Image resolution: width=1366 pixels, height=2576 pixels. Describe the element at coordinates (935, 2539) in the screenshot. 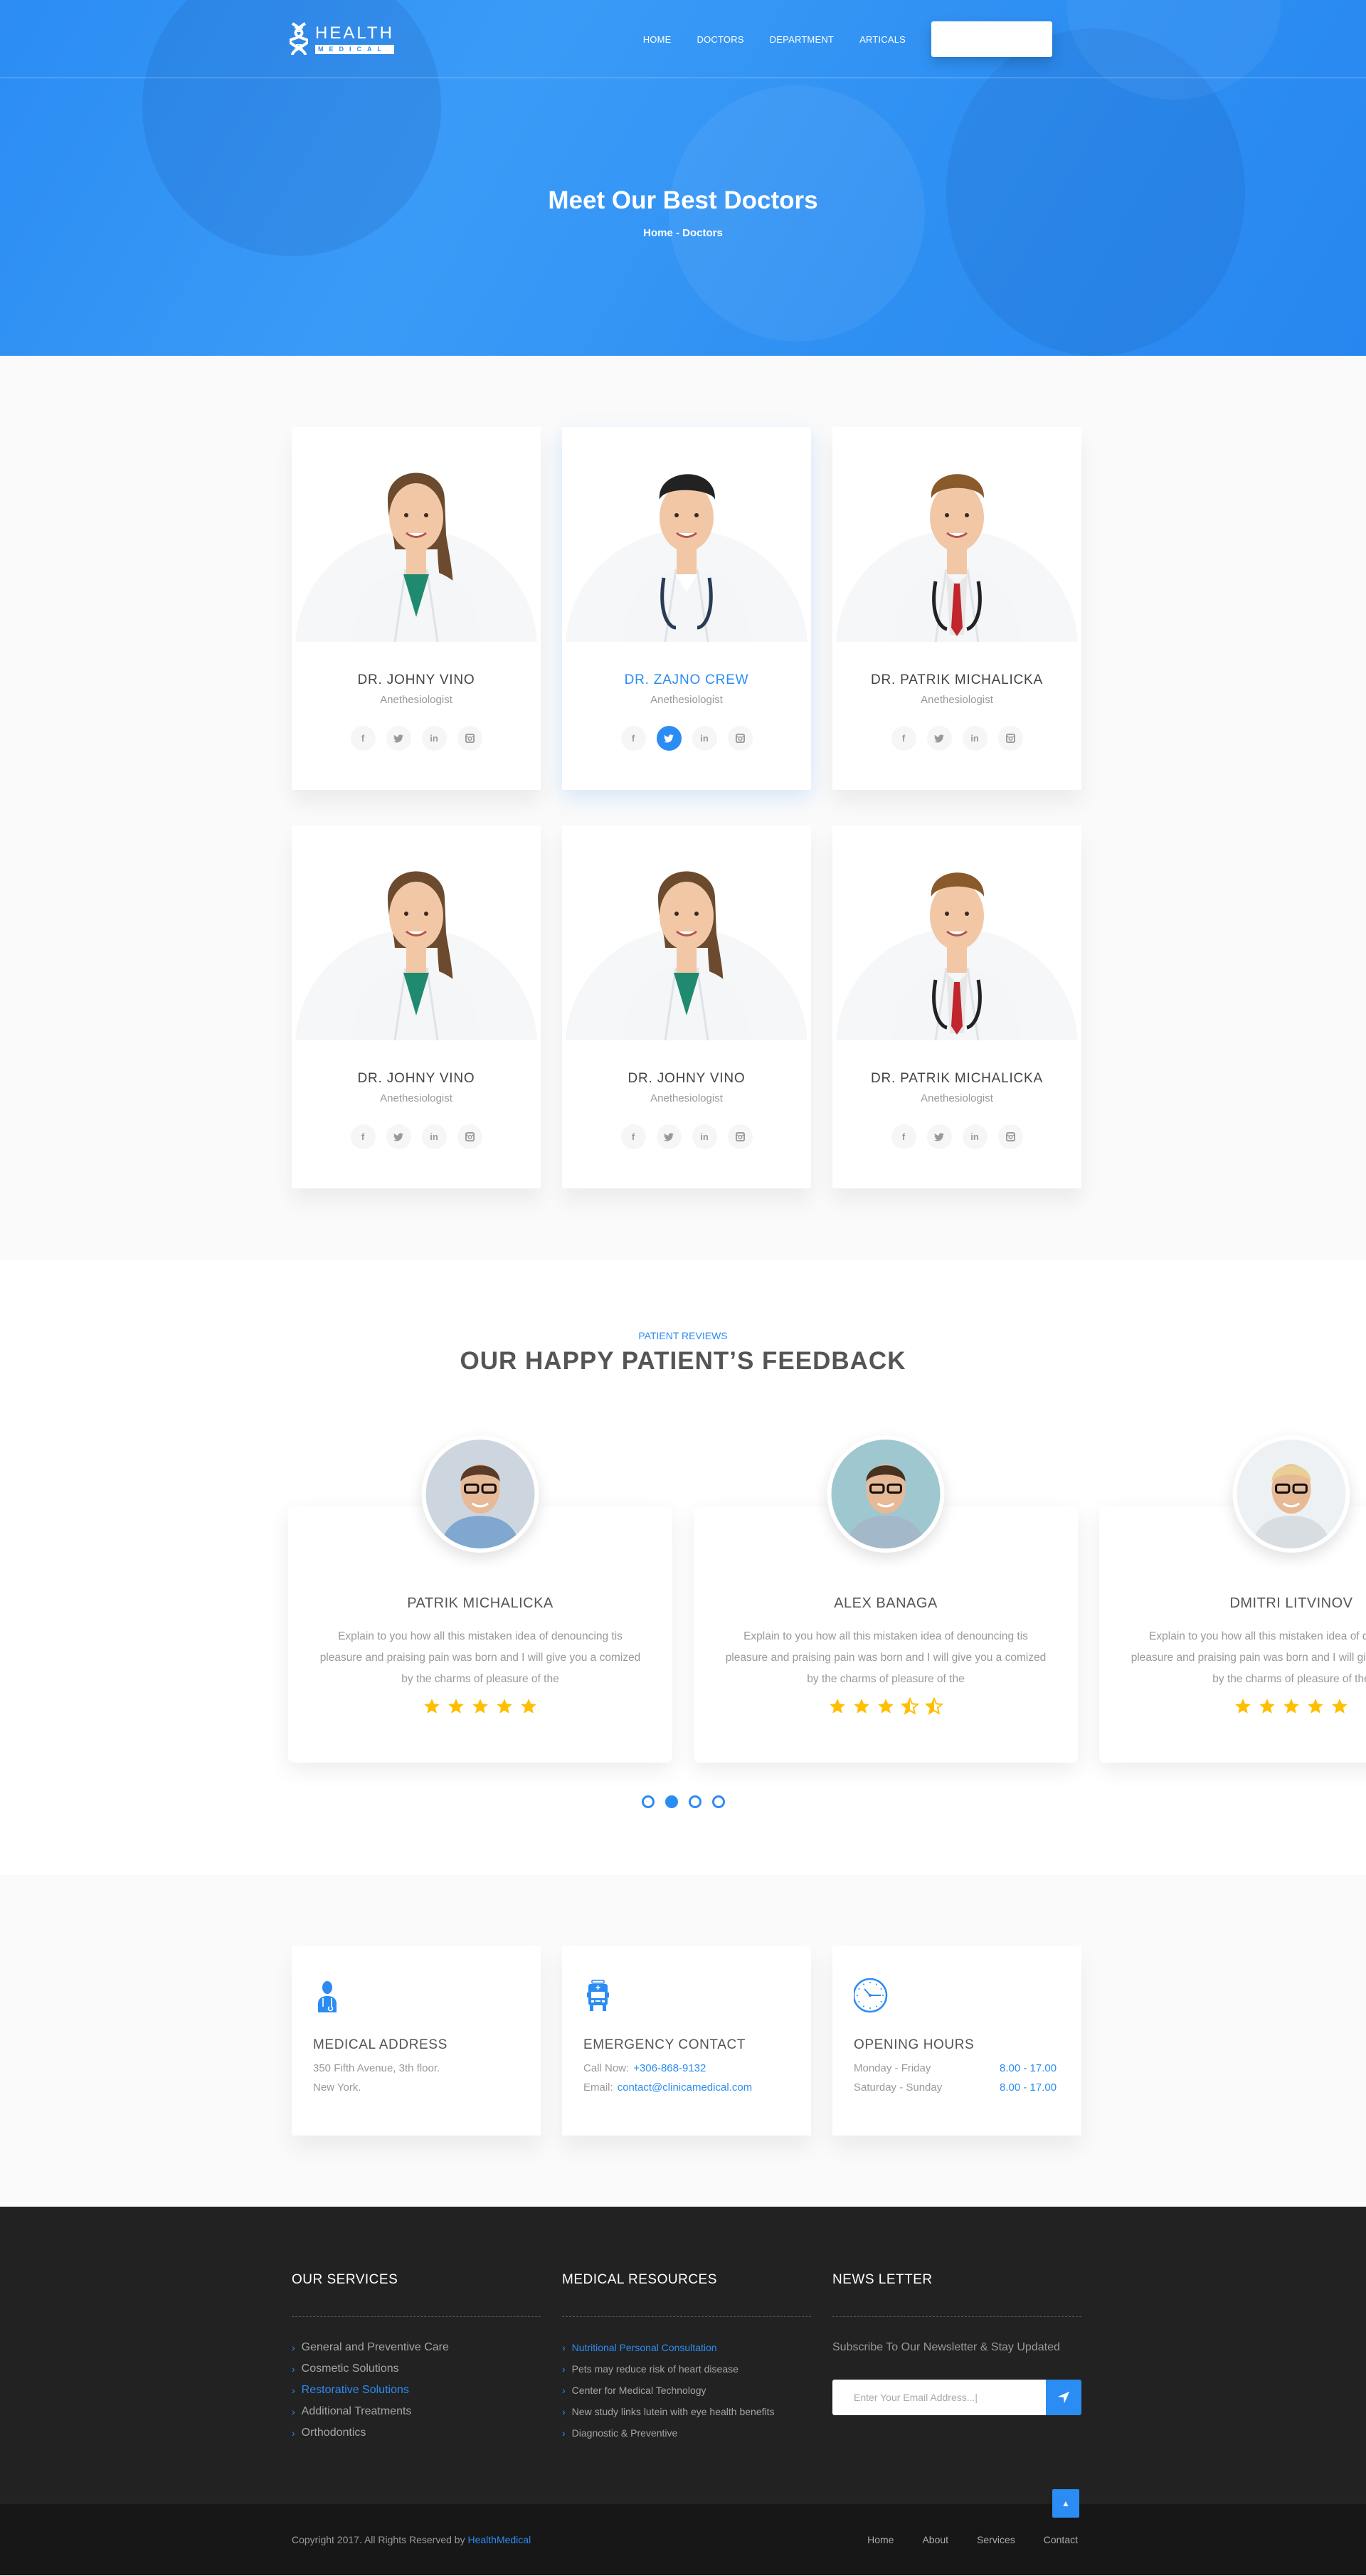

I see `footer-link-about: About` at that location.